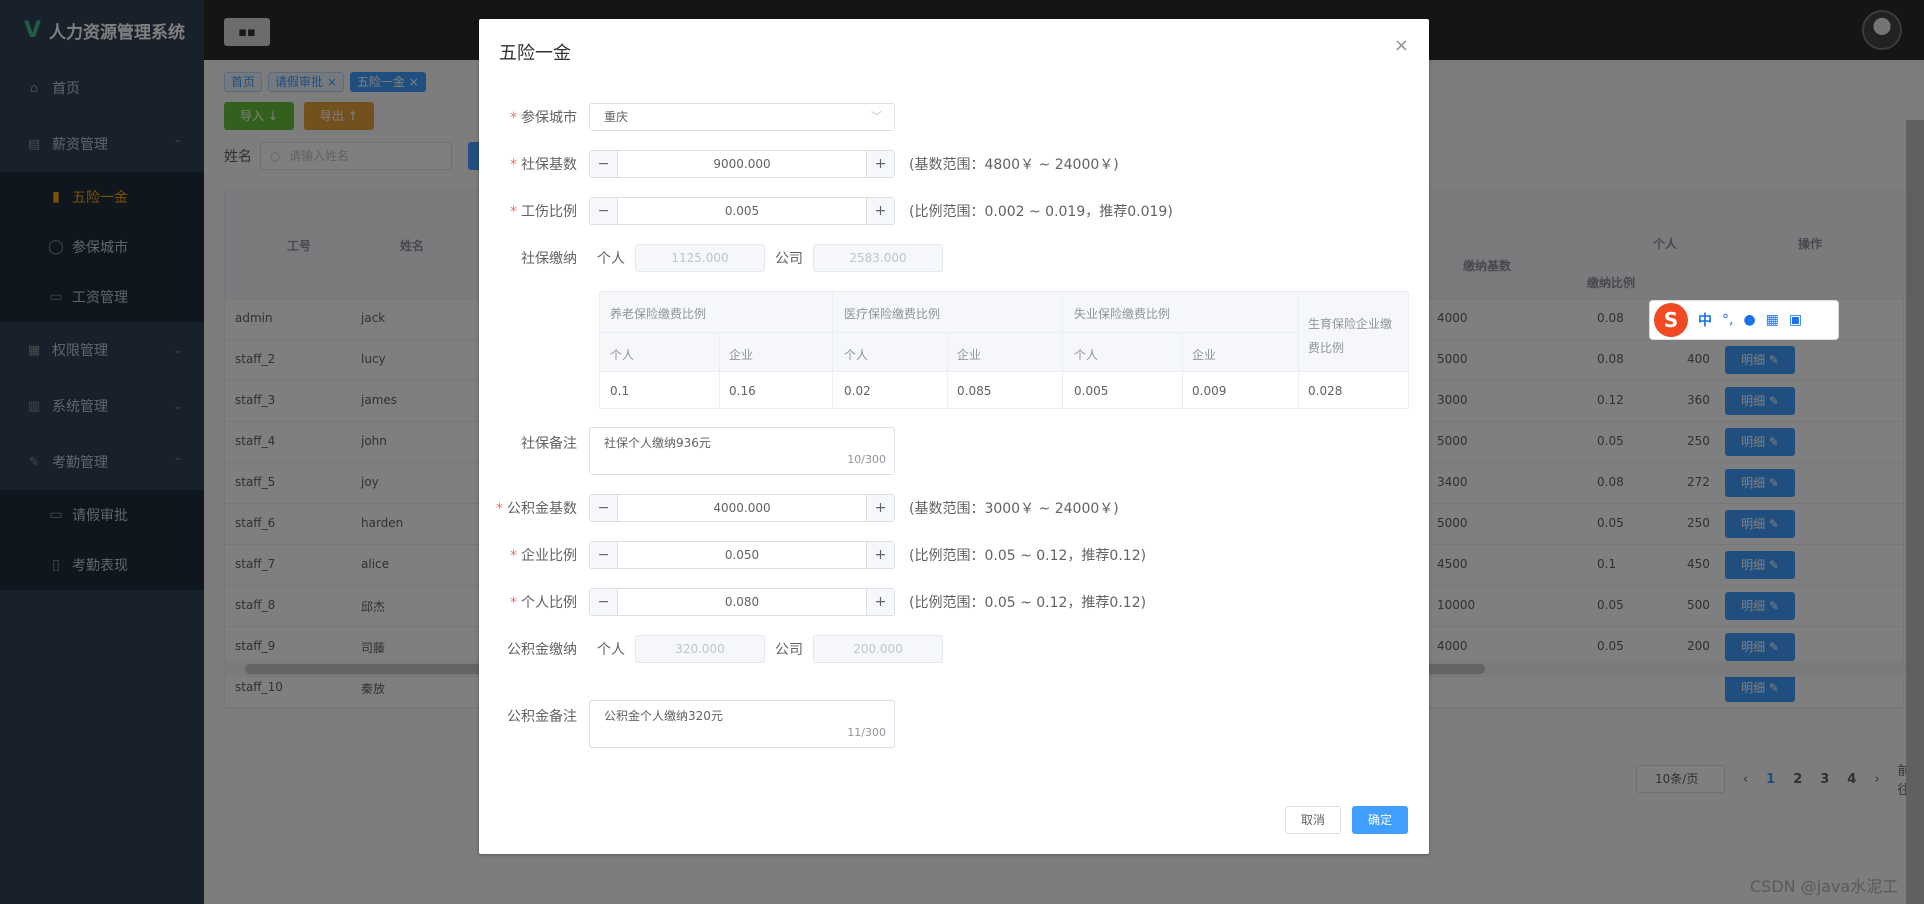 The height and width of the screenshot is (904, 1924). I want to click on dialog-title: 五险一金, so click(535, 53).